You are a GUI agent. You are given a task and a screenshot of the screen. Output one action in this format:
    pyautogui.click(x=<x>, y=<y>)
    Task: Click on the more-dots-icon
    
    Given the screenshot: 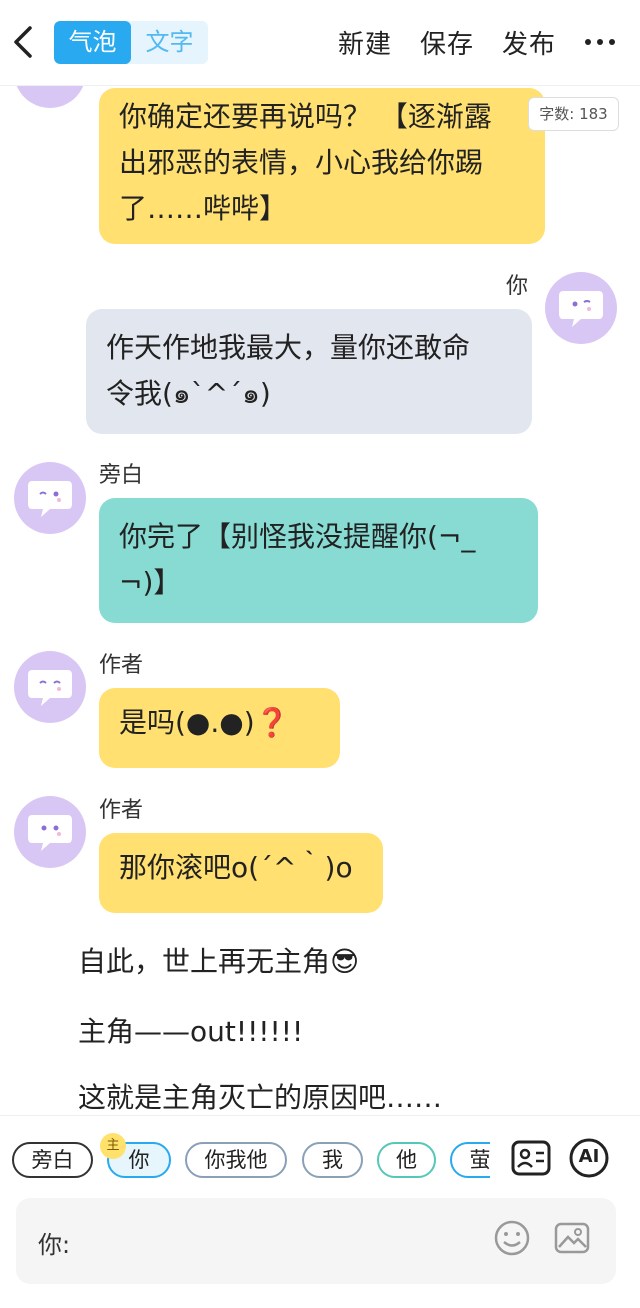 What is the action you would take?
    pyautogui.click(x=600, y=42)
    